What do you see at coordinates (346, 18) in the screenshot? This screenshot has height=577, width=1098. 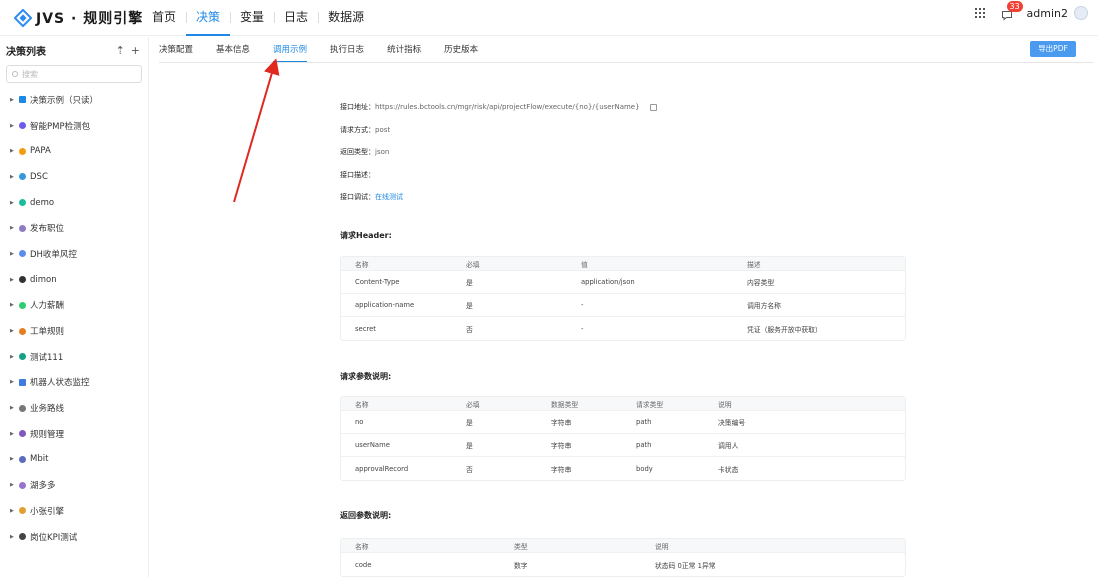 I see `nav-datasource: 数据源` at bounding box center [346, 18].